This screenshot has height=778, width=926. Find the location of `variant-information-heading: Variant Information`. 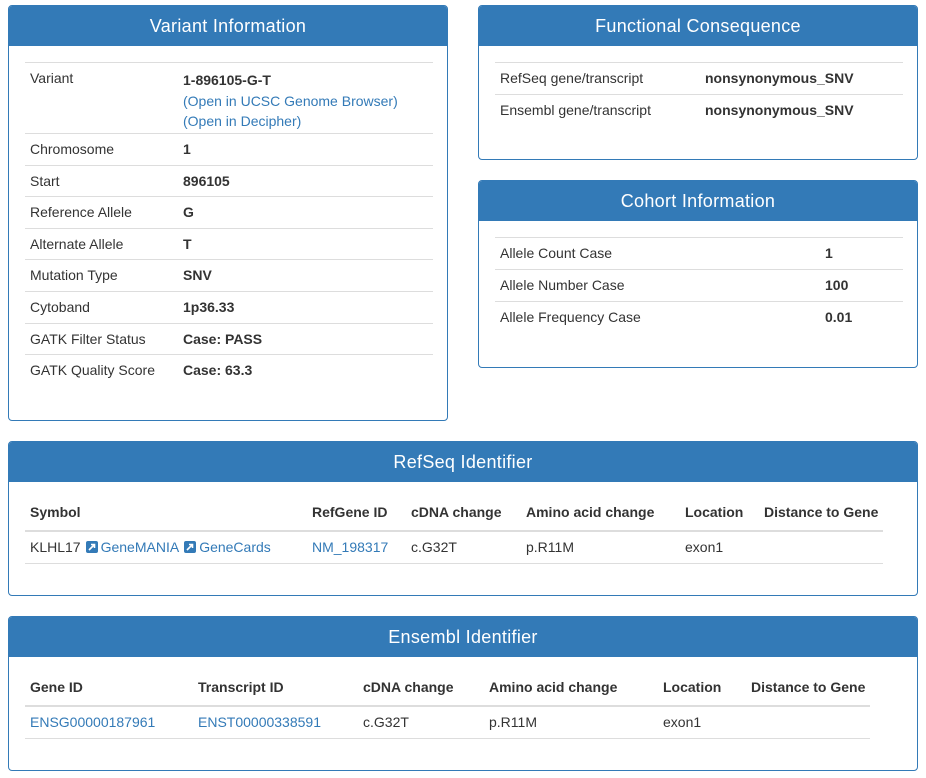

variant-information-heading: Variant Information is located at coordinates (228, 26).